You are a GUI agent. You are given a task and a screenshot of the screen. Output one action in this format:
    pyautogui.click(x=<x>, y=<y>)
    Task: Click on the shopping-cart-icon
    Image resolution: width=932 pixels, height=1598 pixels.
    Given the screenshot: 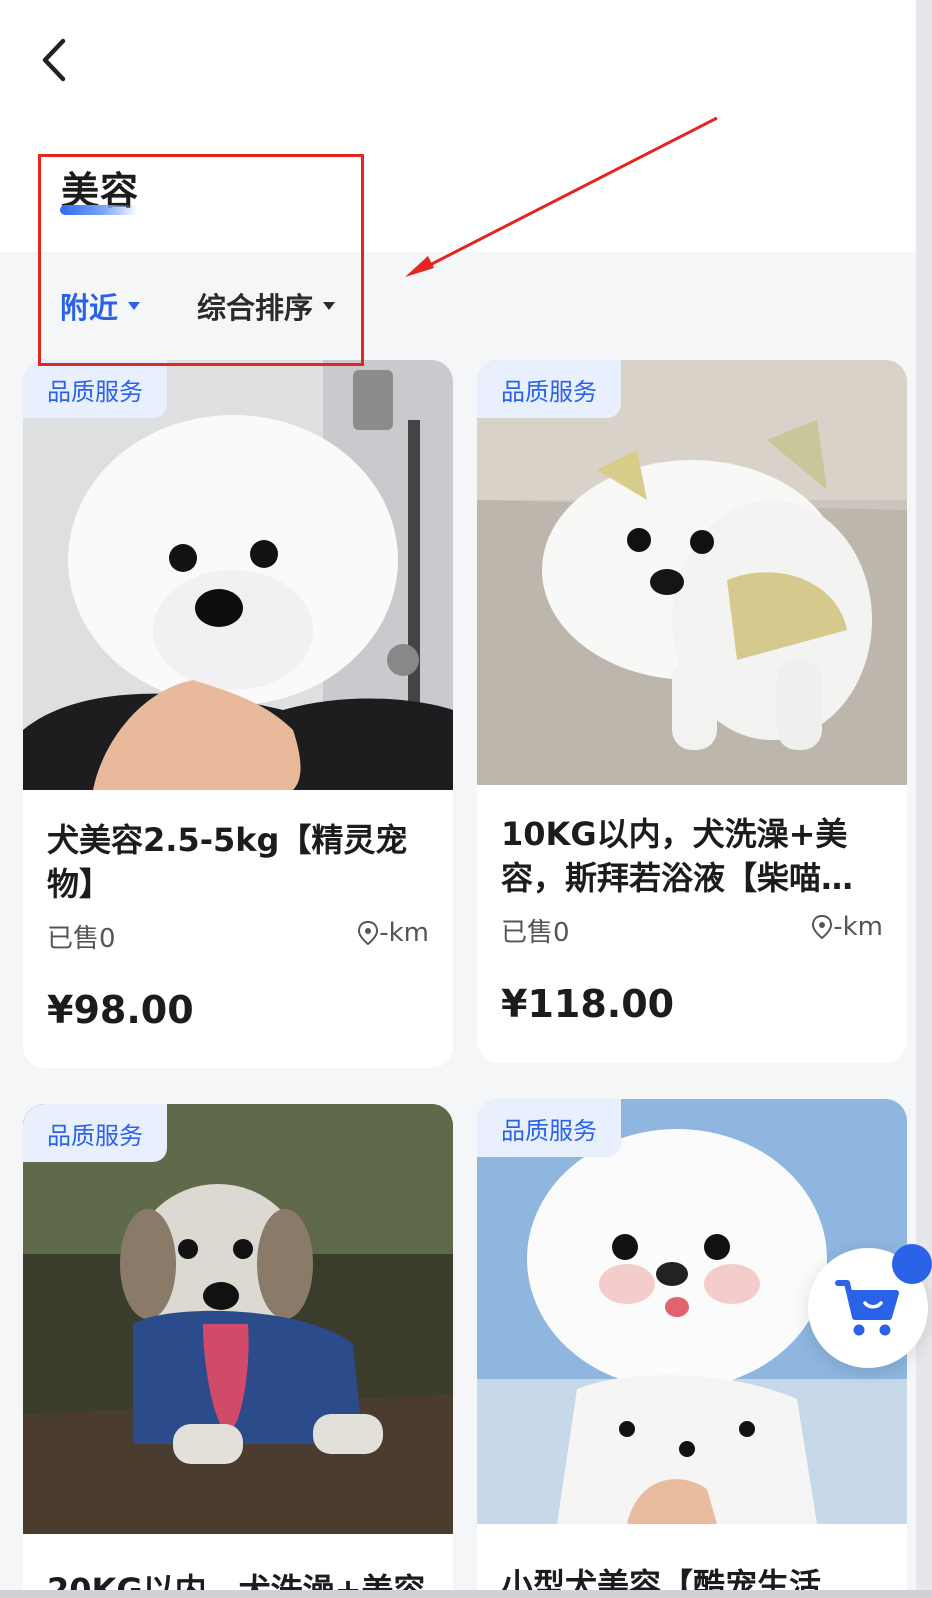 What is the action you would take?
    pyautogui.click(x=867, y=1308)
    